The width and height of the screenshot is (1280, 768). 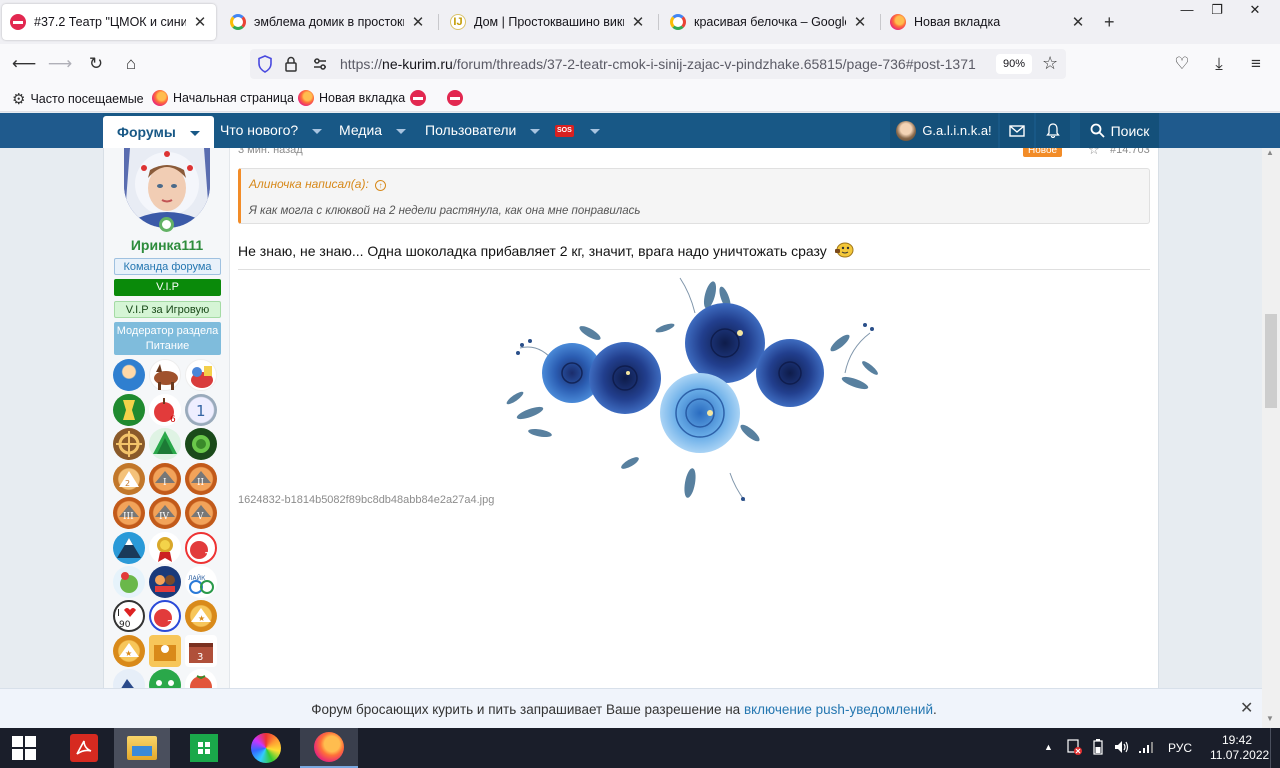 What do you see at coordinates (265, 64) in the screenshot?
I see `shield-icon` at bounding box center [265, 64].